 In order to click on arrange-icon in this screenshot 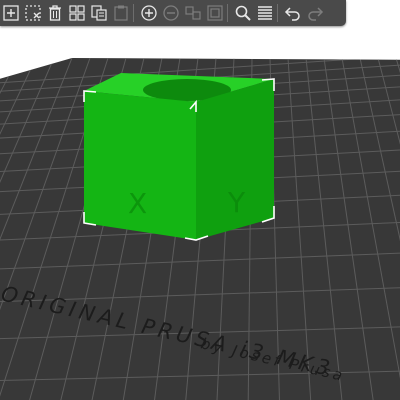, I will do `click(77, 13)`.